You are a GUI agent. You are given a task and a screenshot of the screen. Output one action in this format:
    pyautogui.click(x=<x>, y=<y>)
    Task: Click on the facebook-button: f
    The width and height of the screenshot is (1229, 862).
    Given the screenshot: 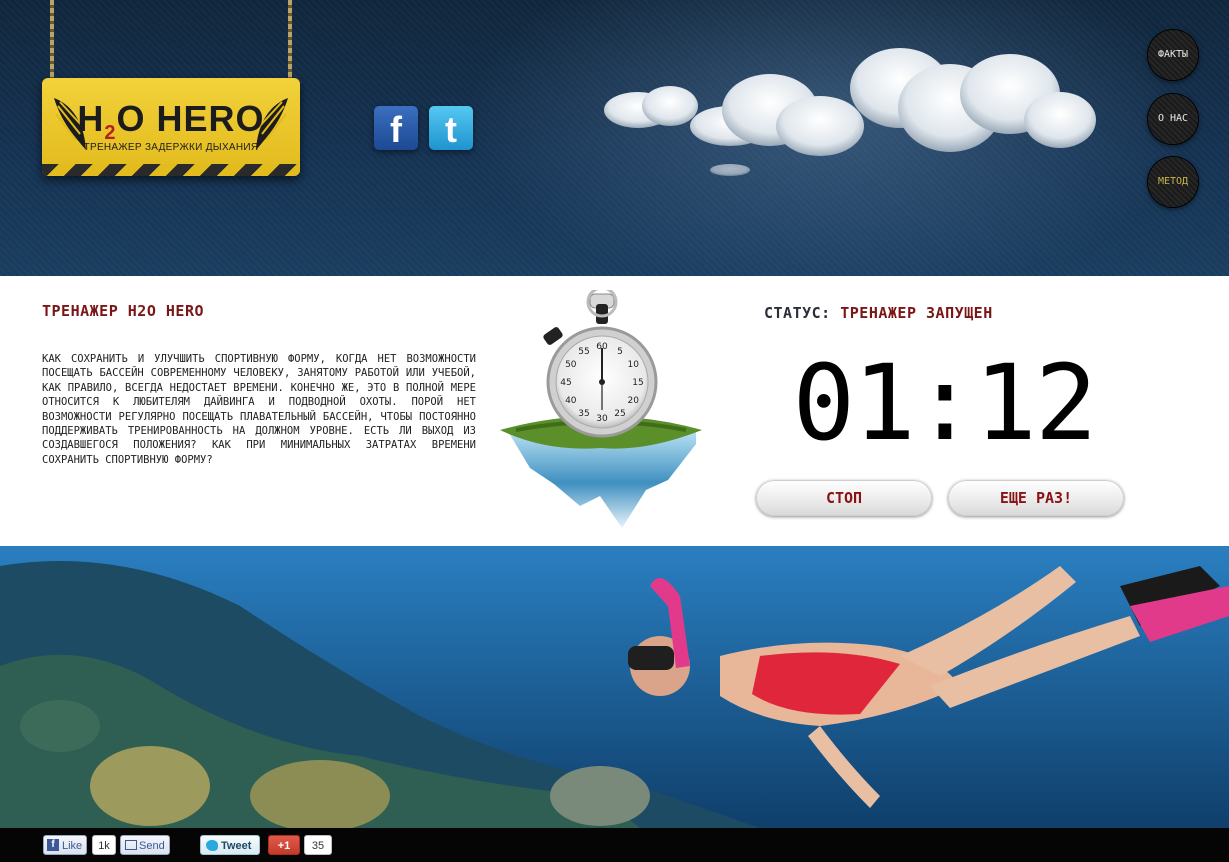 What is the action you would take?
    pyautogui.click(x=396, y=128)
    